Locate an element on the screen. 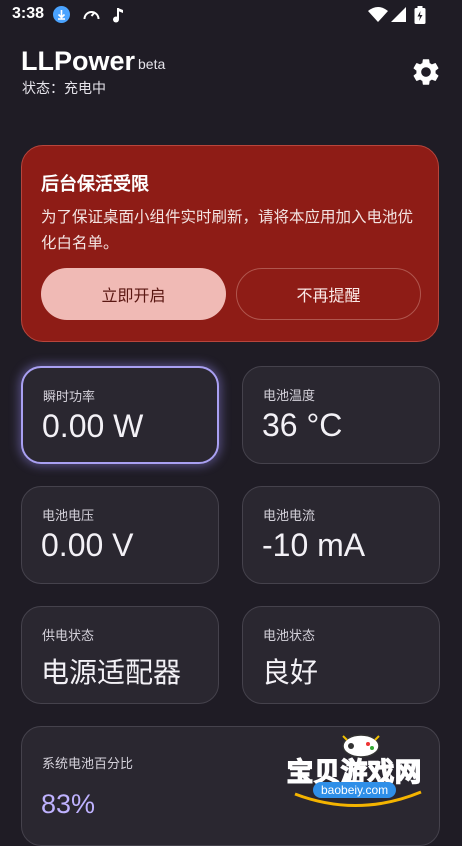 This screenshot has width=462, height=846. app-title: LLPower is located at coordinates (78, 61).